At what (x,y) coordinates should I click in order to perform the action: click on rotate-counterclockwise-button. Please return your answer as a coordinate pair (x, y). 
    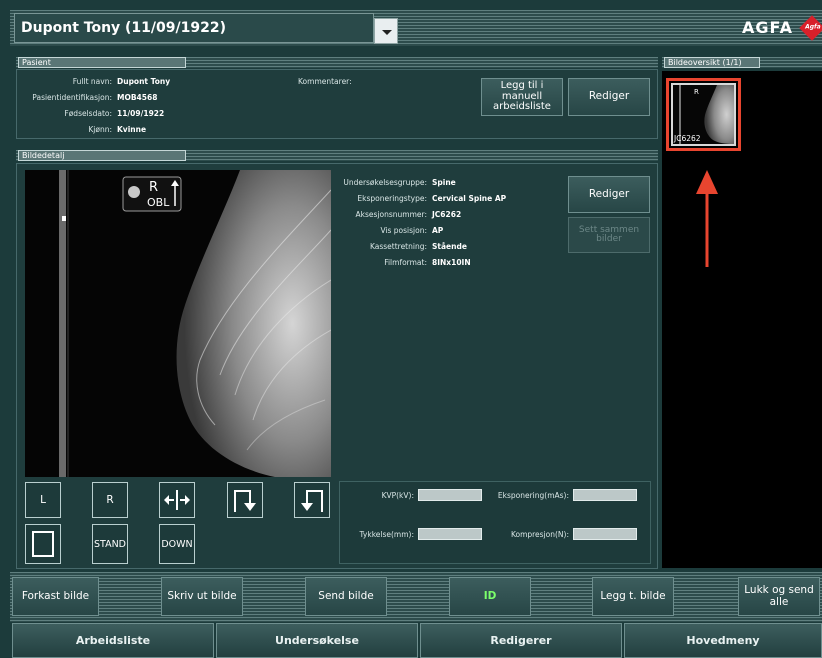
    Looking at the image, I should click on (312, 500).